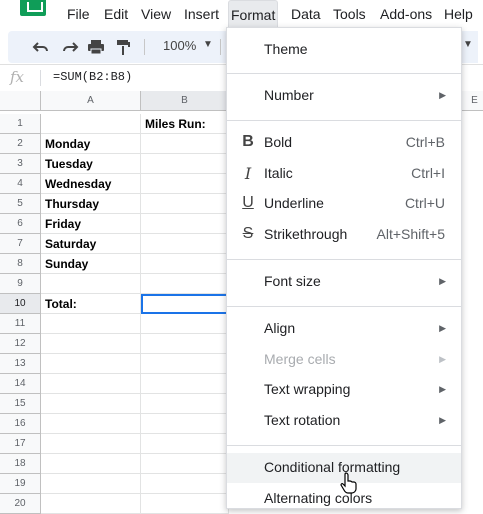 This screenshot has width=483, height=514. I want to click on row-header: 4, so click(20, 184).